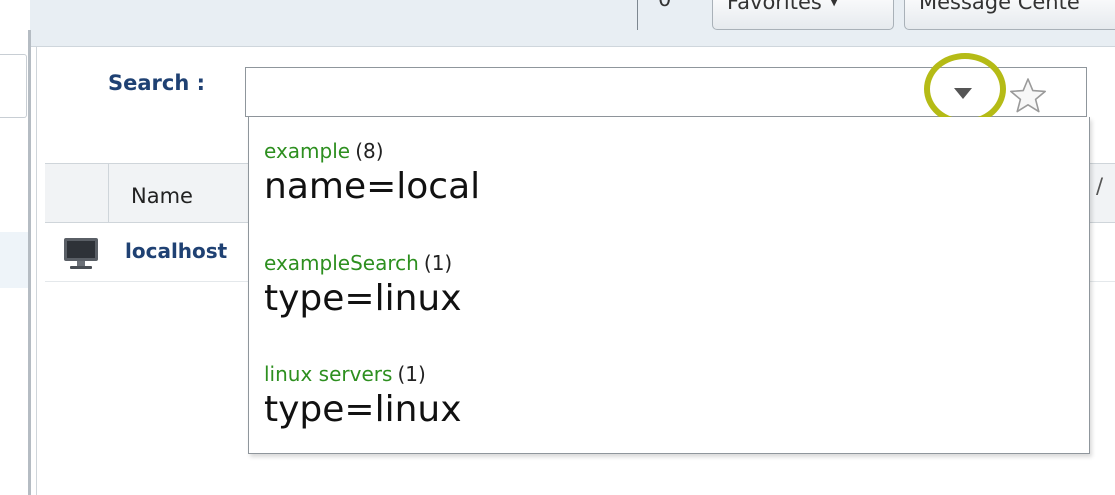 This screenshot has width=1115, height=495. I want to click on toolbar-count: 0, so click(664, 5).